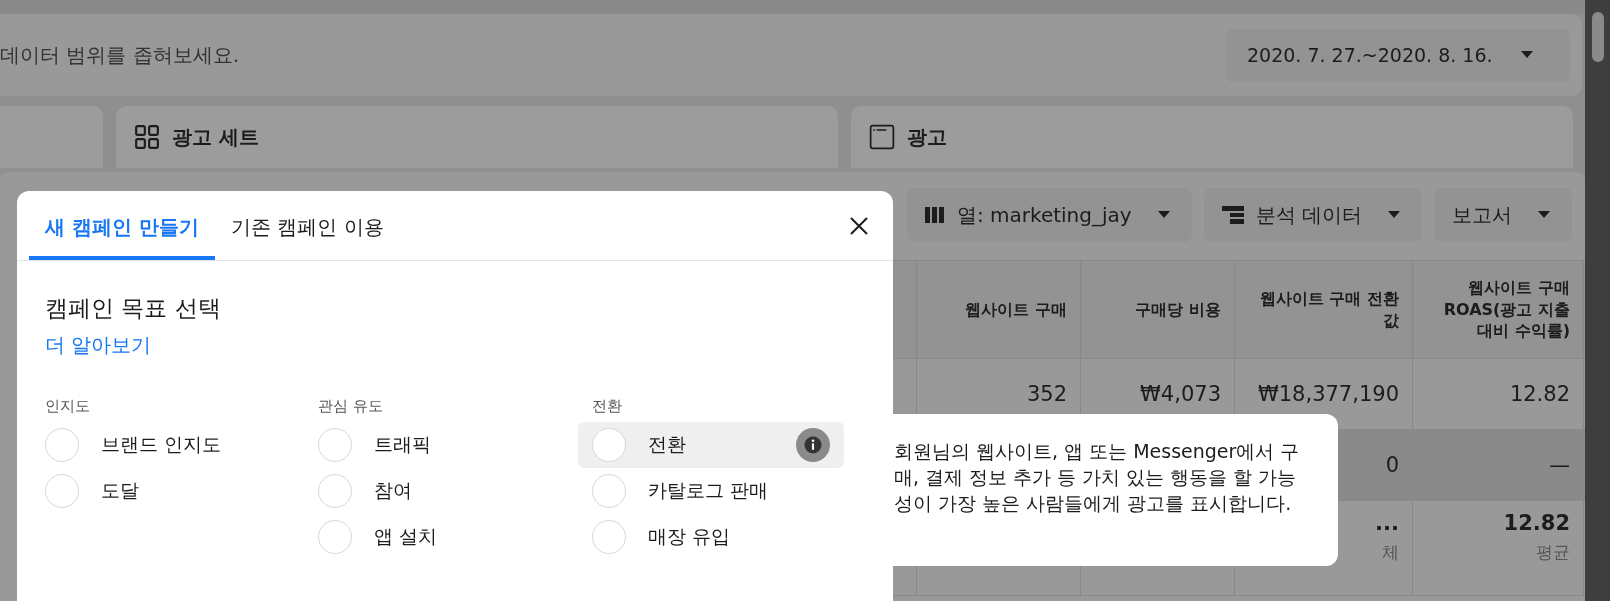  Describe the element at coordinates (1232, 215) in the screenshot. I see `breakdown-icon` at that location.